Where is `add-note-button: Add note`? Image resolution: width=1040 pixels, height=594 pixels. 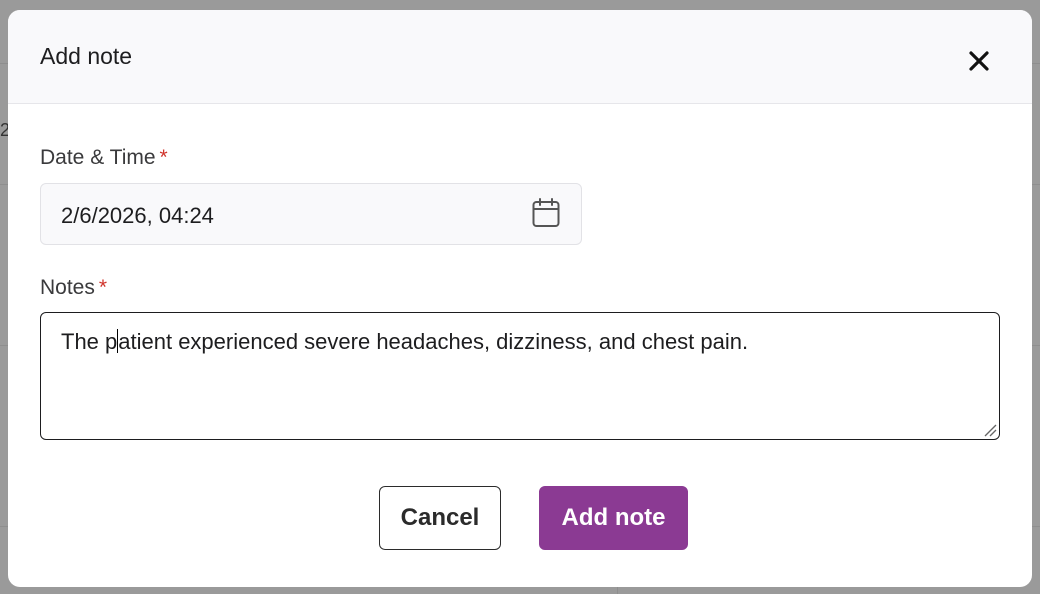 add-note-button: Add note is located at coordinates (613, 518).